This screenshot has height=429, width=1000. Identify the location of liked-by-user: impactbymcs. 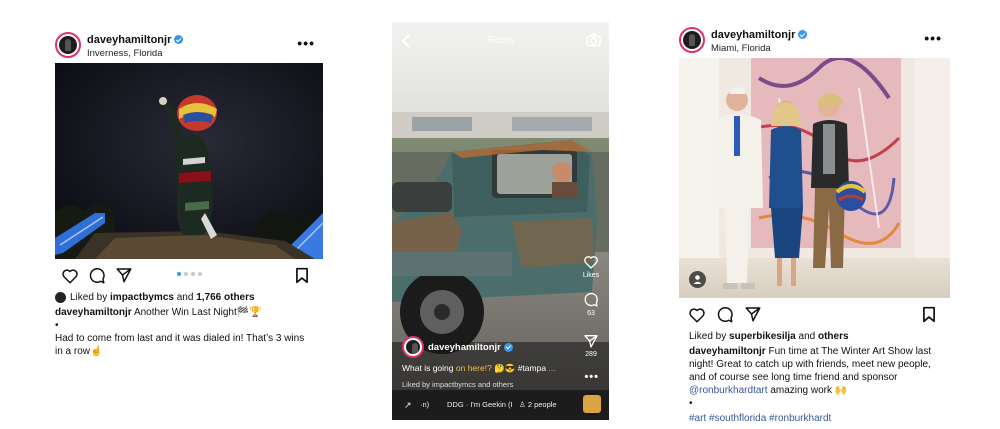
(142, 297).